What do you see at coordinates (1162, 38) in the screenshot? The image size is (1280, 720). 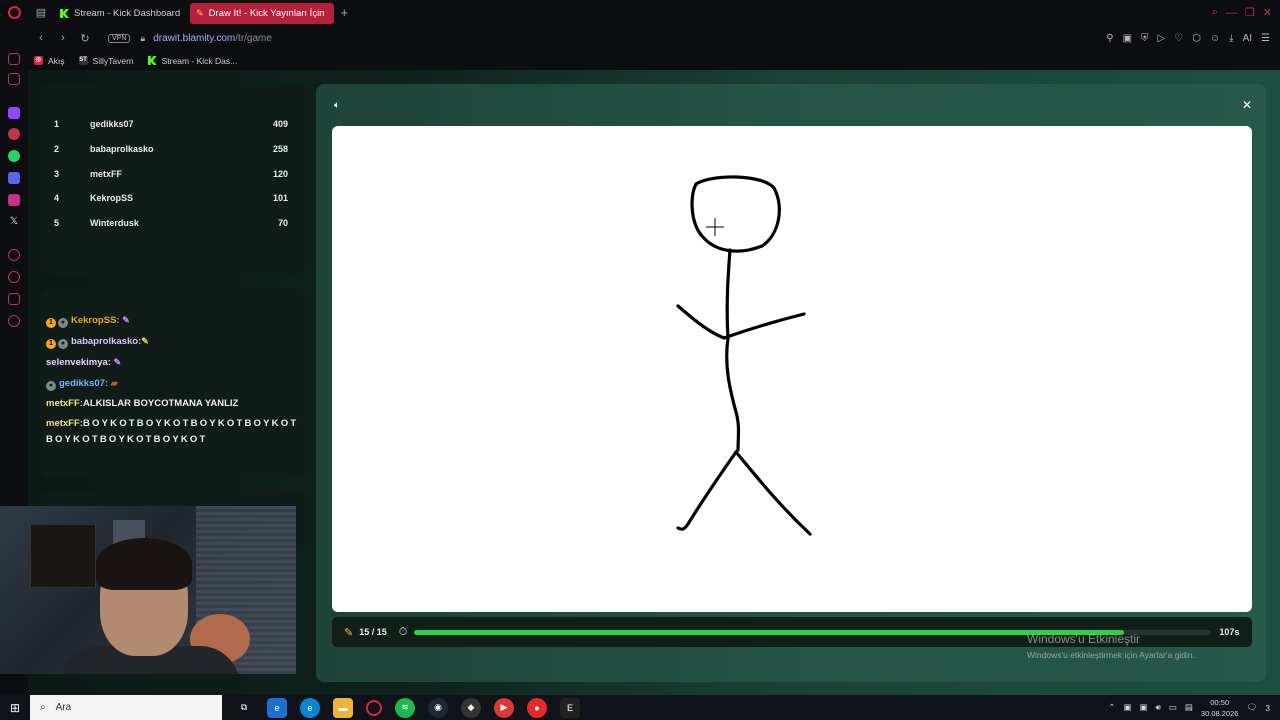 I see `play-icon: ▷` at bounding box center [1162, 38].